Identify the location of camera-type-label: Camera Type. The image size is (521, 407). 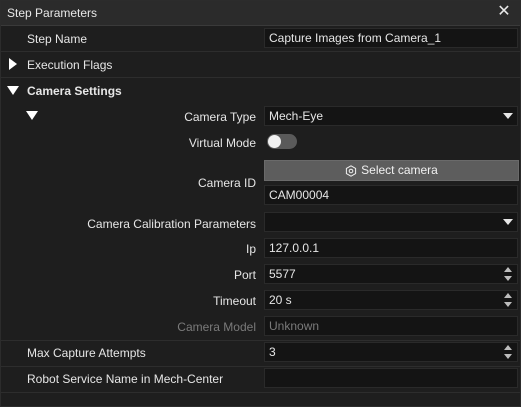
(220, 117).